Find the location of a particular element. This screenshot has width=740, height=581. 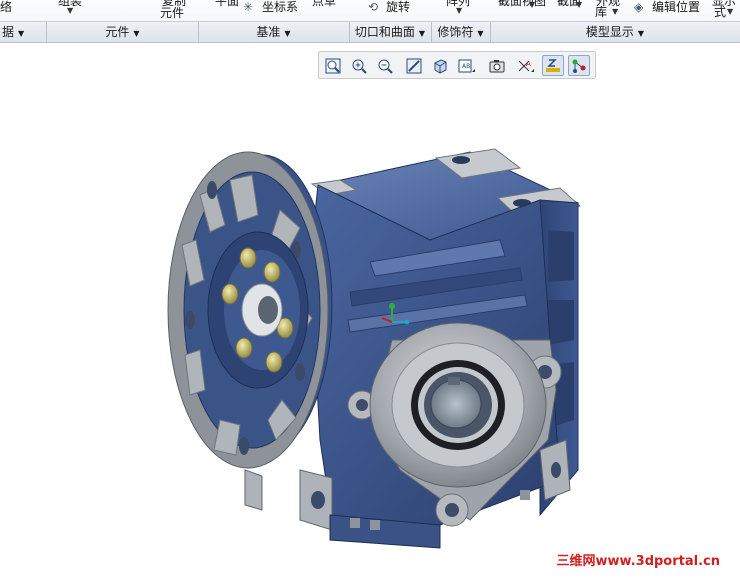

group-label: 基准 is located at coordinates (268, 32).